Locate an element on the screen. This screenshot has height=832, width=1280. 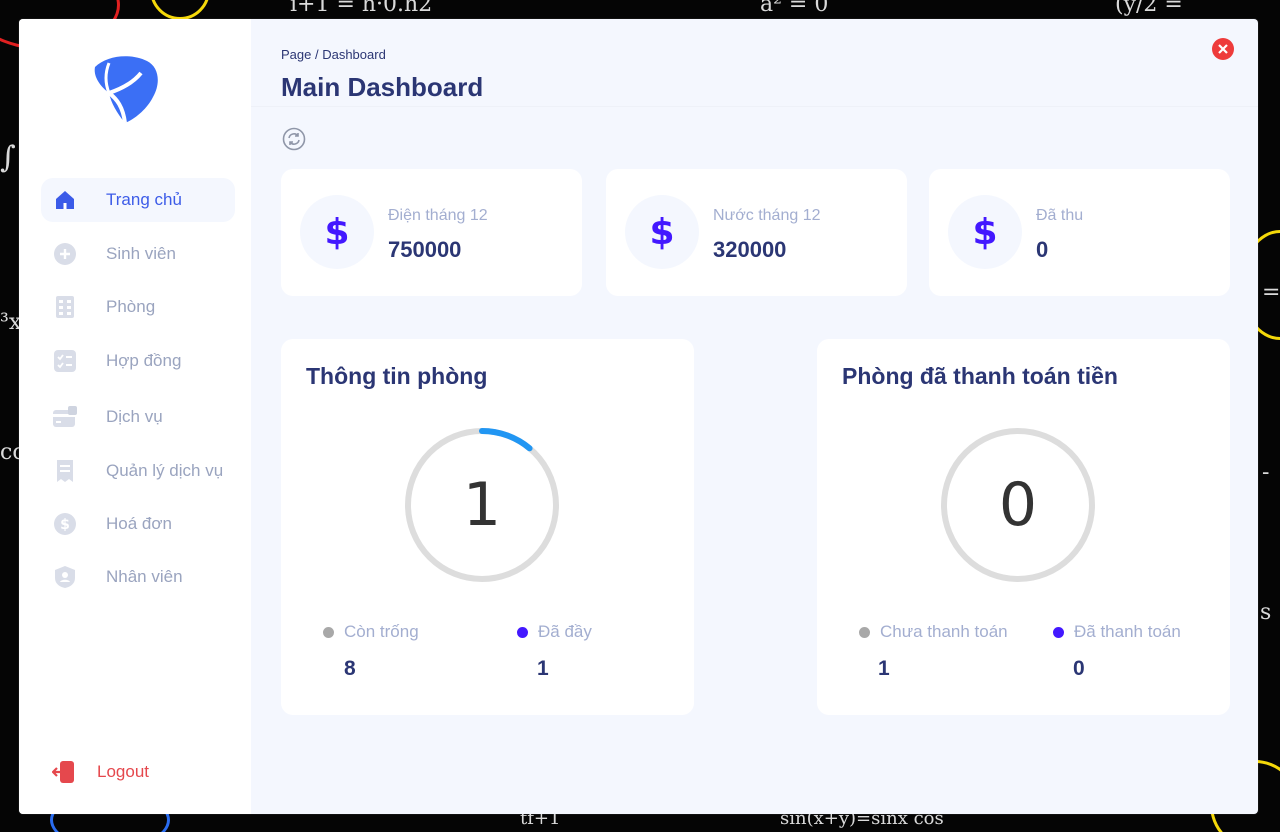
legend-label: Chưa thanh toán is located at coordinates (944, 631).